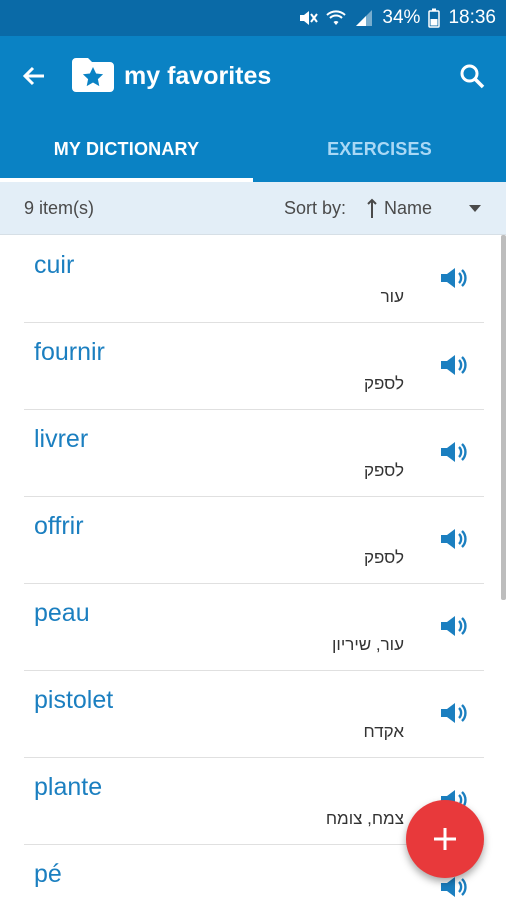 Image resolution: width=506 pixels, height=900 pixels. Describe the element at coordinates (401, 17) in the screenshot. I see `battery-percent: 34%` at that location.